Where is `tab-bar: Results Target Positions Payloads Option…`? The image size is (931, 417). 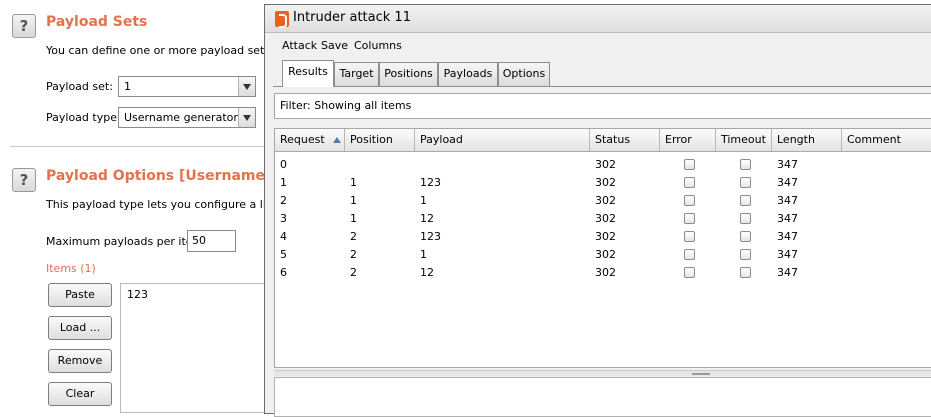
tab-bar: Results Target Positions Payloads Option… is located at coordinates (602, 73).